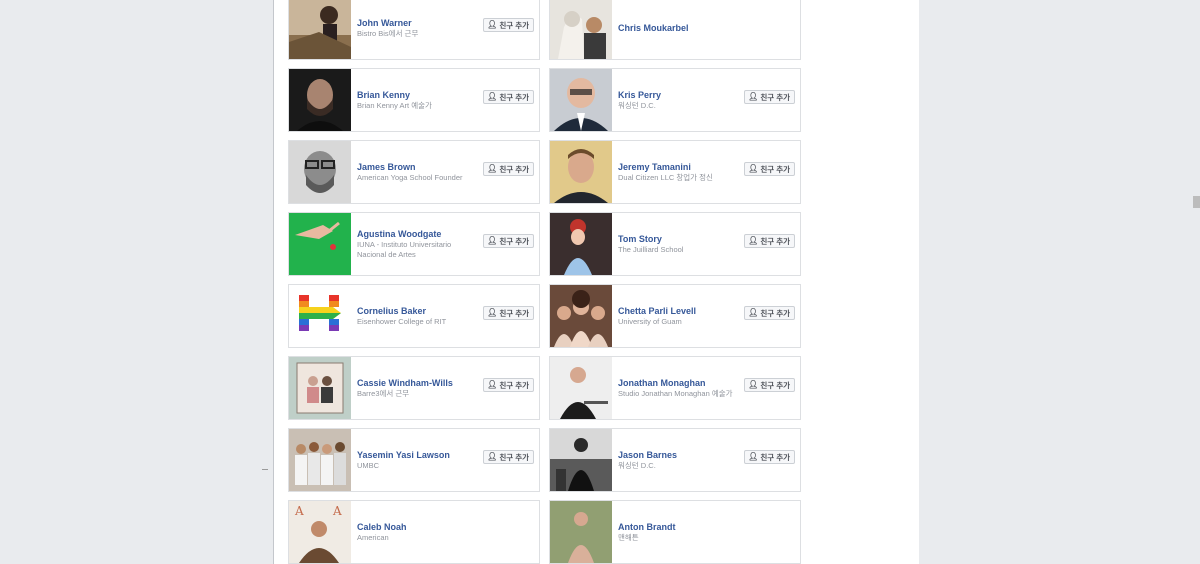  Describe the element at coordinates (650, 321) in the screenshot. I see `person-subtitle: University of Guam` at that location.